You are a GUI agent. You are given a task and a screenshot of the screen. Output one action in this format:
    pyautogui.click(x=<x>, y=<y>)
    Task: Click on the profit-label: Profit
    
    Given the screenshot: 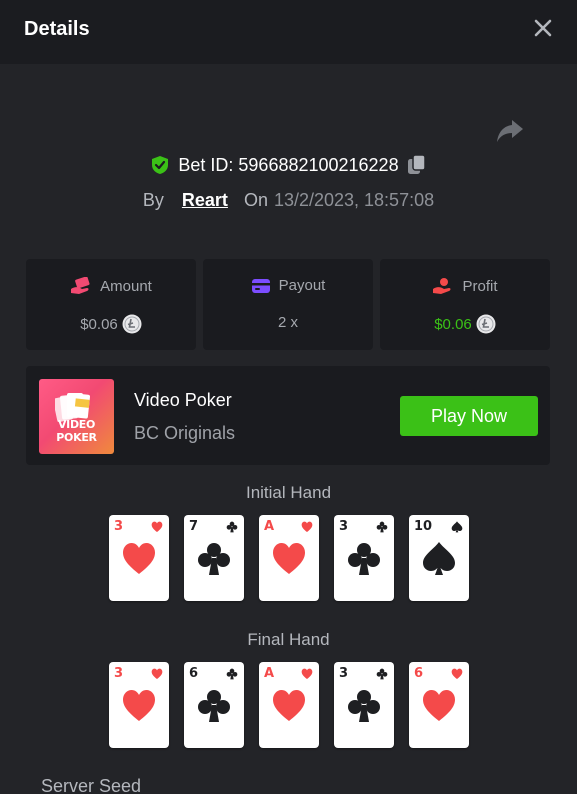 What is the action you would take?
    pyautogui.click(x=480, y=286)
    